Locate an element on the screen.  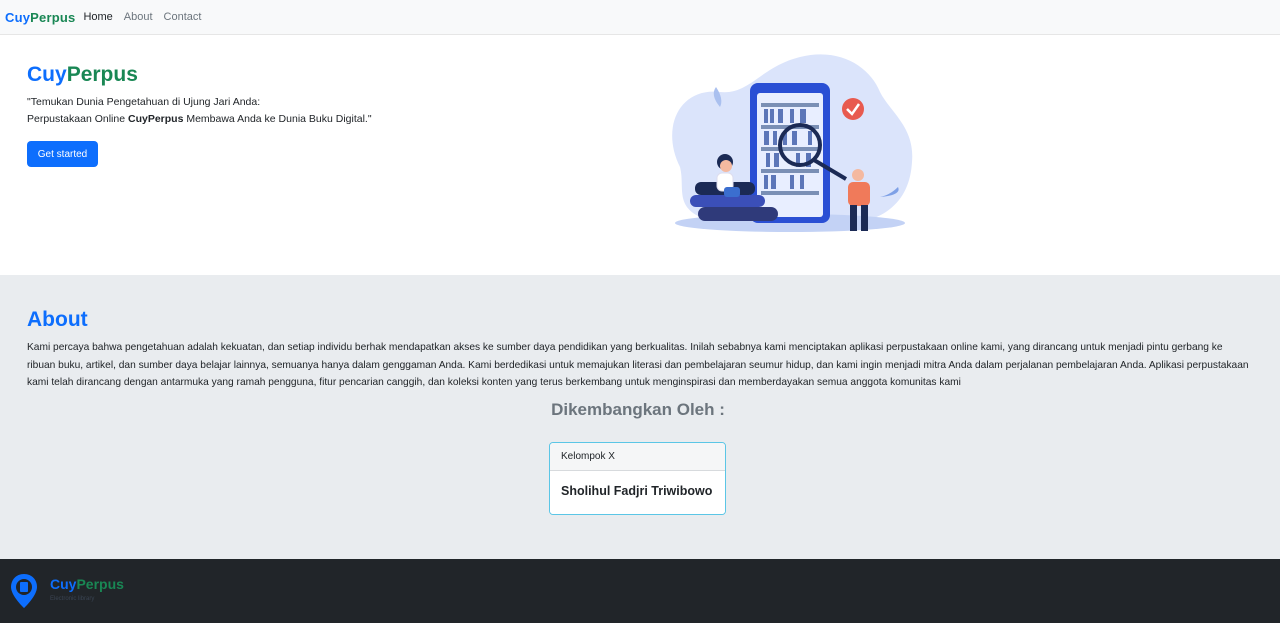
hero-line2-bold: CuyPerpus is located at coordinates (155, 119).